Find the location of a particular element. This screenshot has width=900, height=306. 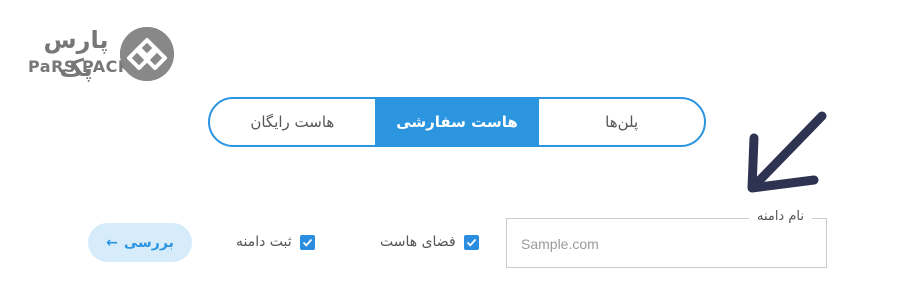

hosting-checkbox is located at coordinates (471, 242).